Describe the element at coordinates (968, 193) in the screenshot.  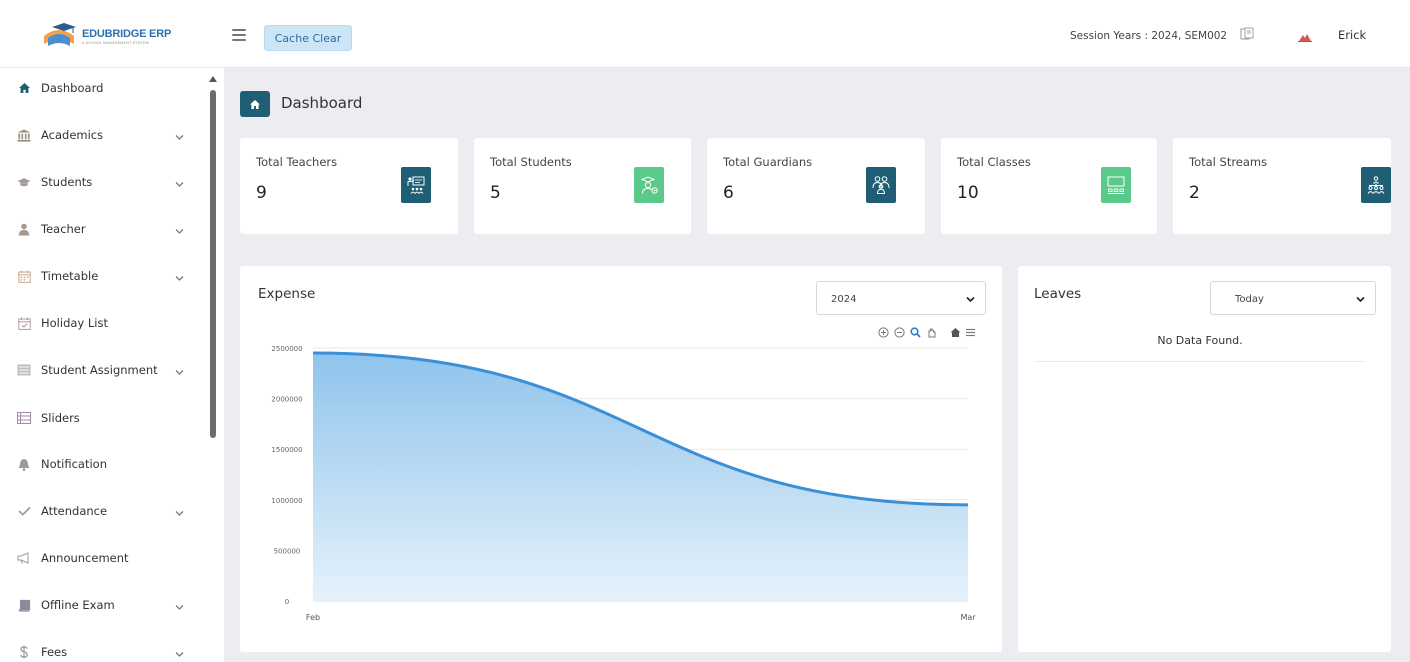
I see `stat-value: 10` at that location.